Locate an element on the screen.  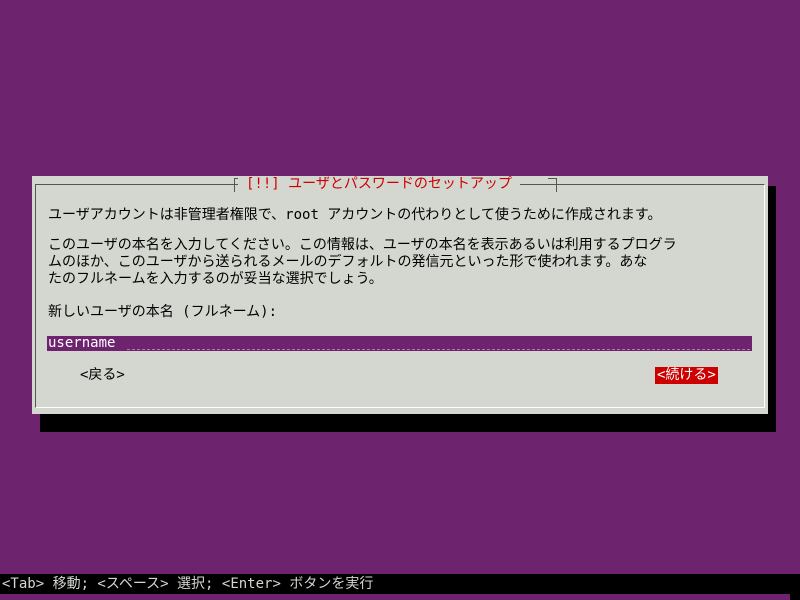
title-bracket-right is located at coordinates (552, 185).